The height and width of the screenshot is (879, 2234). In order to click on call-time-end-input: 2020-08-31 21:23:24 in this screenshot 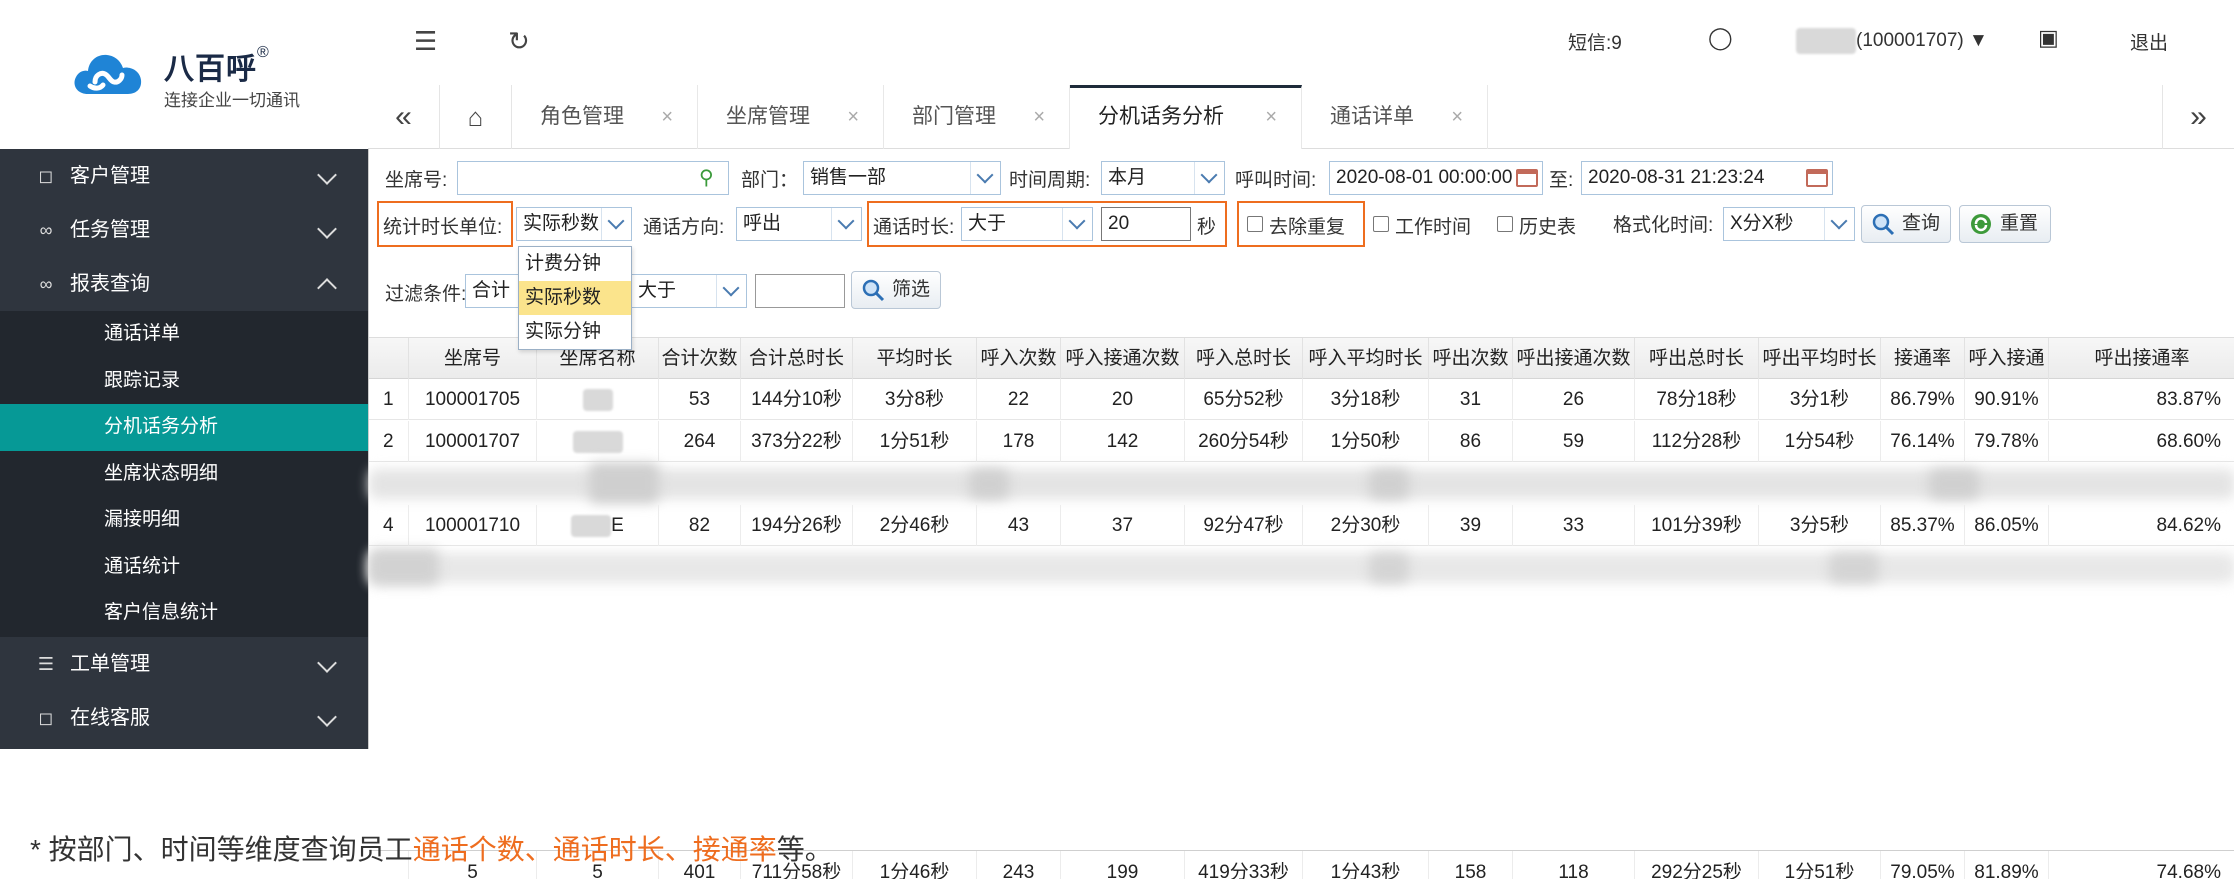, I will do `click(1707, 178)`.